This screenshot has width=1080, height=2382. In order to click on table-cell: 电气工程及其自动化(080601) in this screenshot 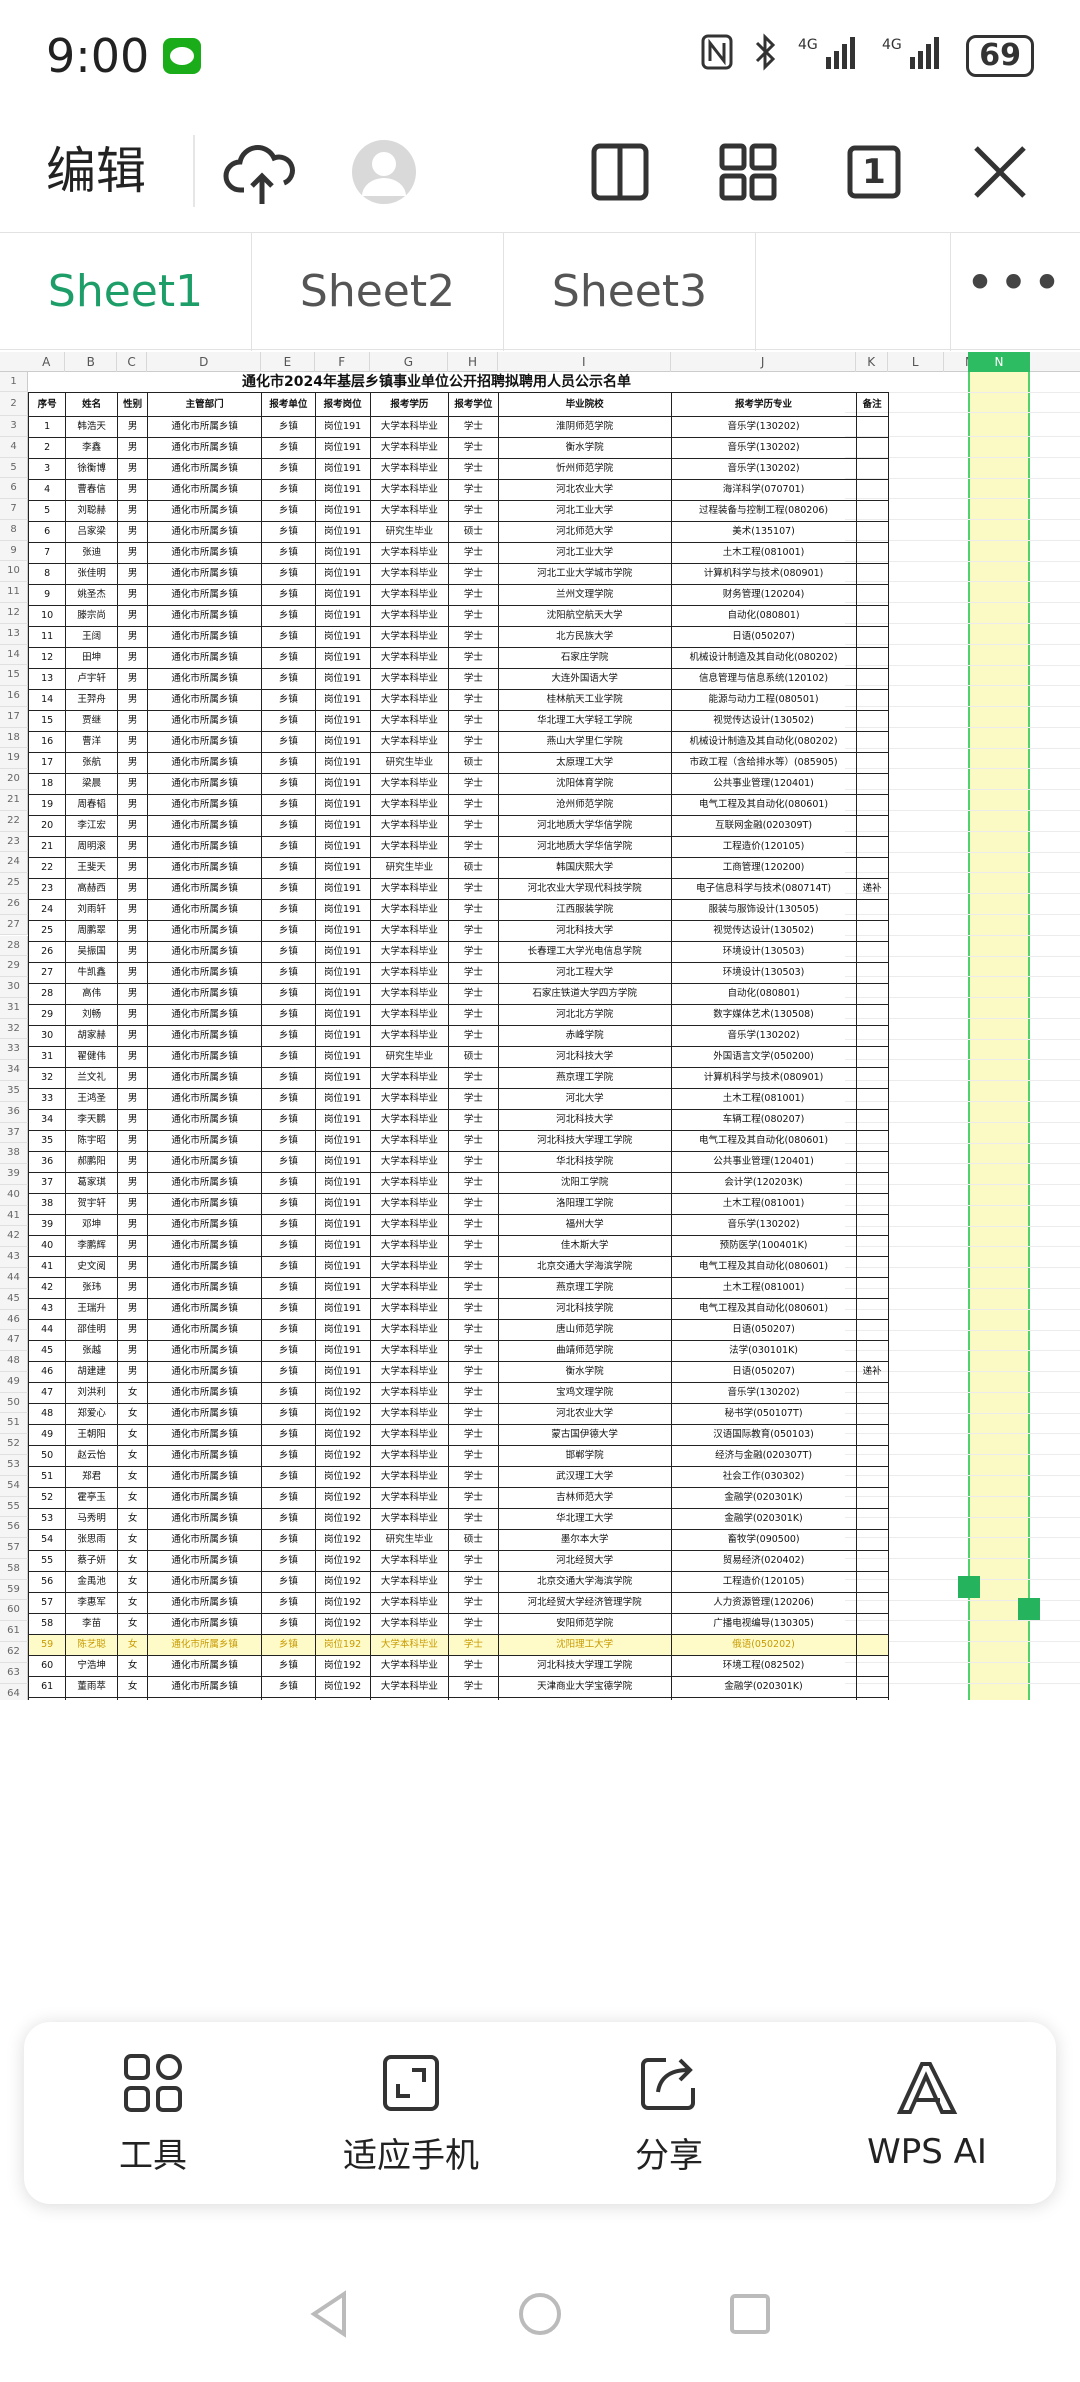, I will do `click(763, 805)`.